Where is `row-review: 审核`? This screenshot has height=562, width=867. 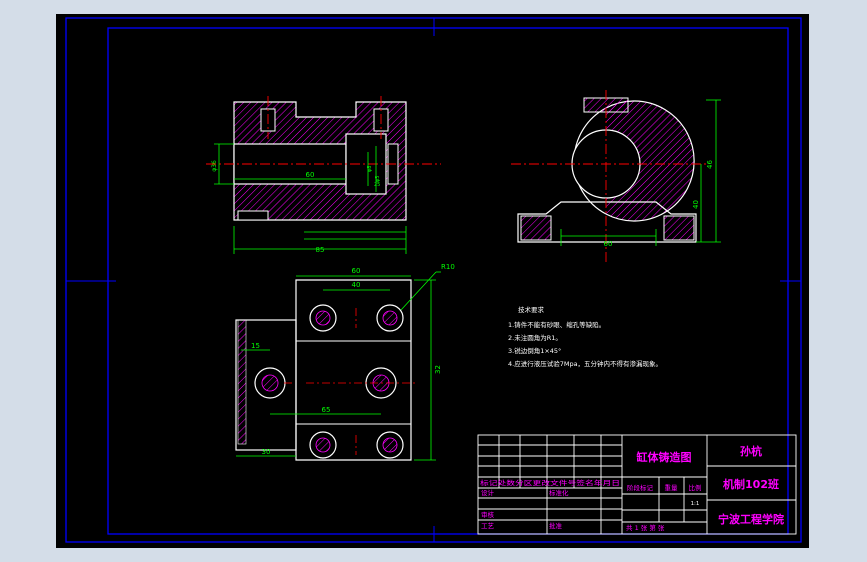
row-review: 审核 is located at coordinates (488, 514).